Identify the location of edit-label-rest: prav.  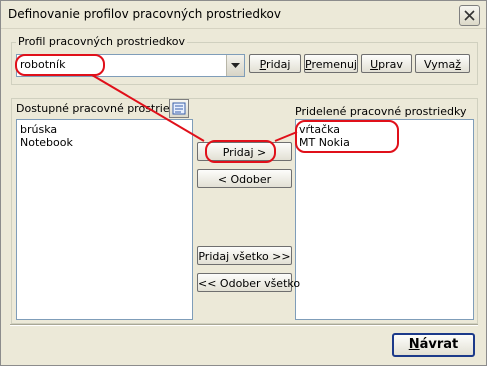
(390, 64).